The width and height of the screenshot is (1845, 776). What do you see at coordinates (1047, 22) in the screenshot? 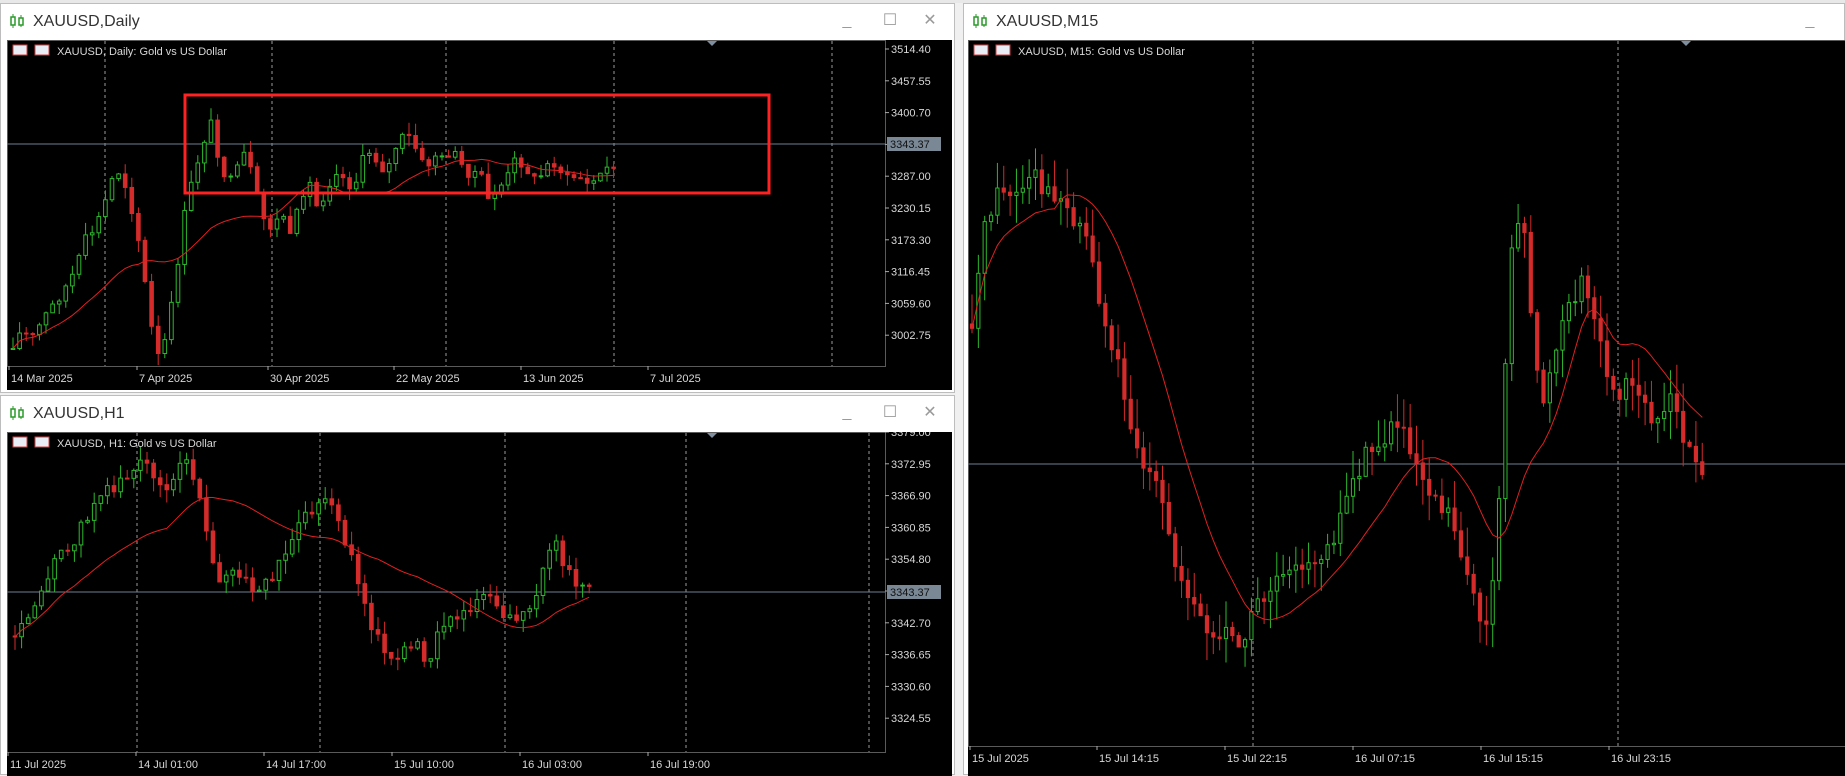
I see `window-title: XAUUSD,M15` at bounding box center [1047, 22].